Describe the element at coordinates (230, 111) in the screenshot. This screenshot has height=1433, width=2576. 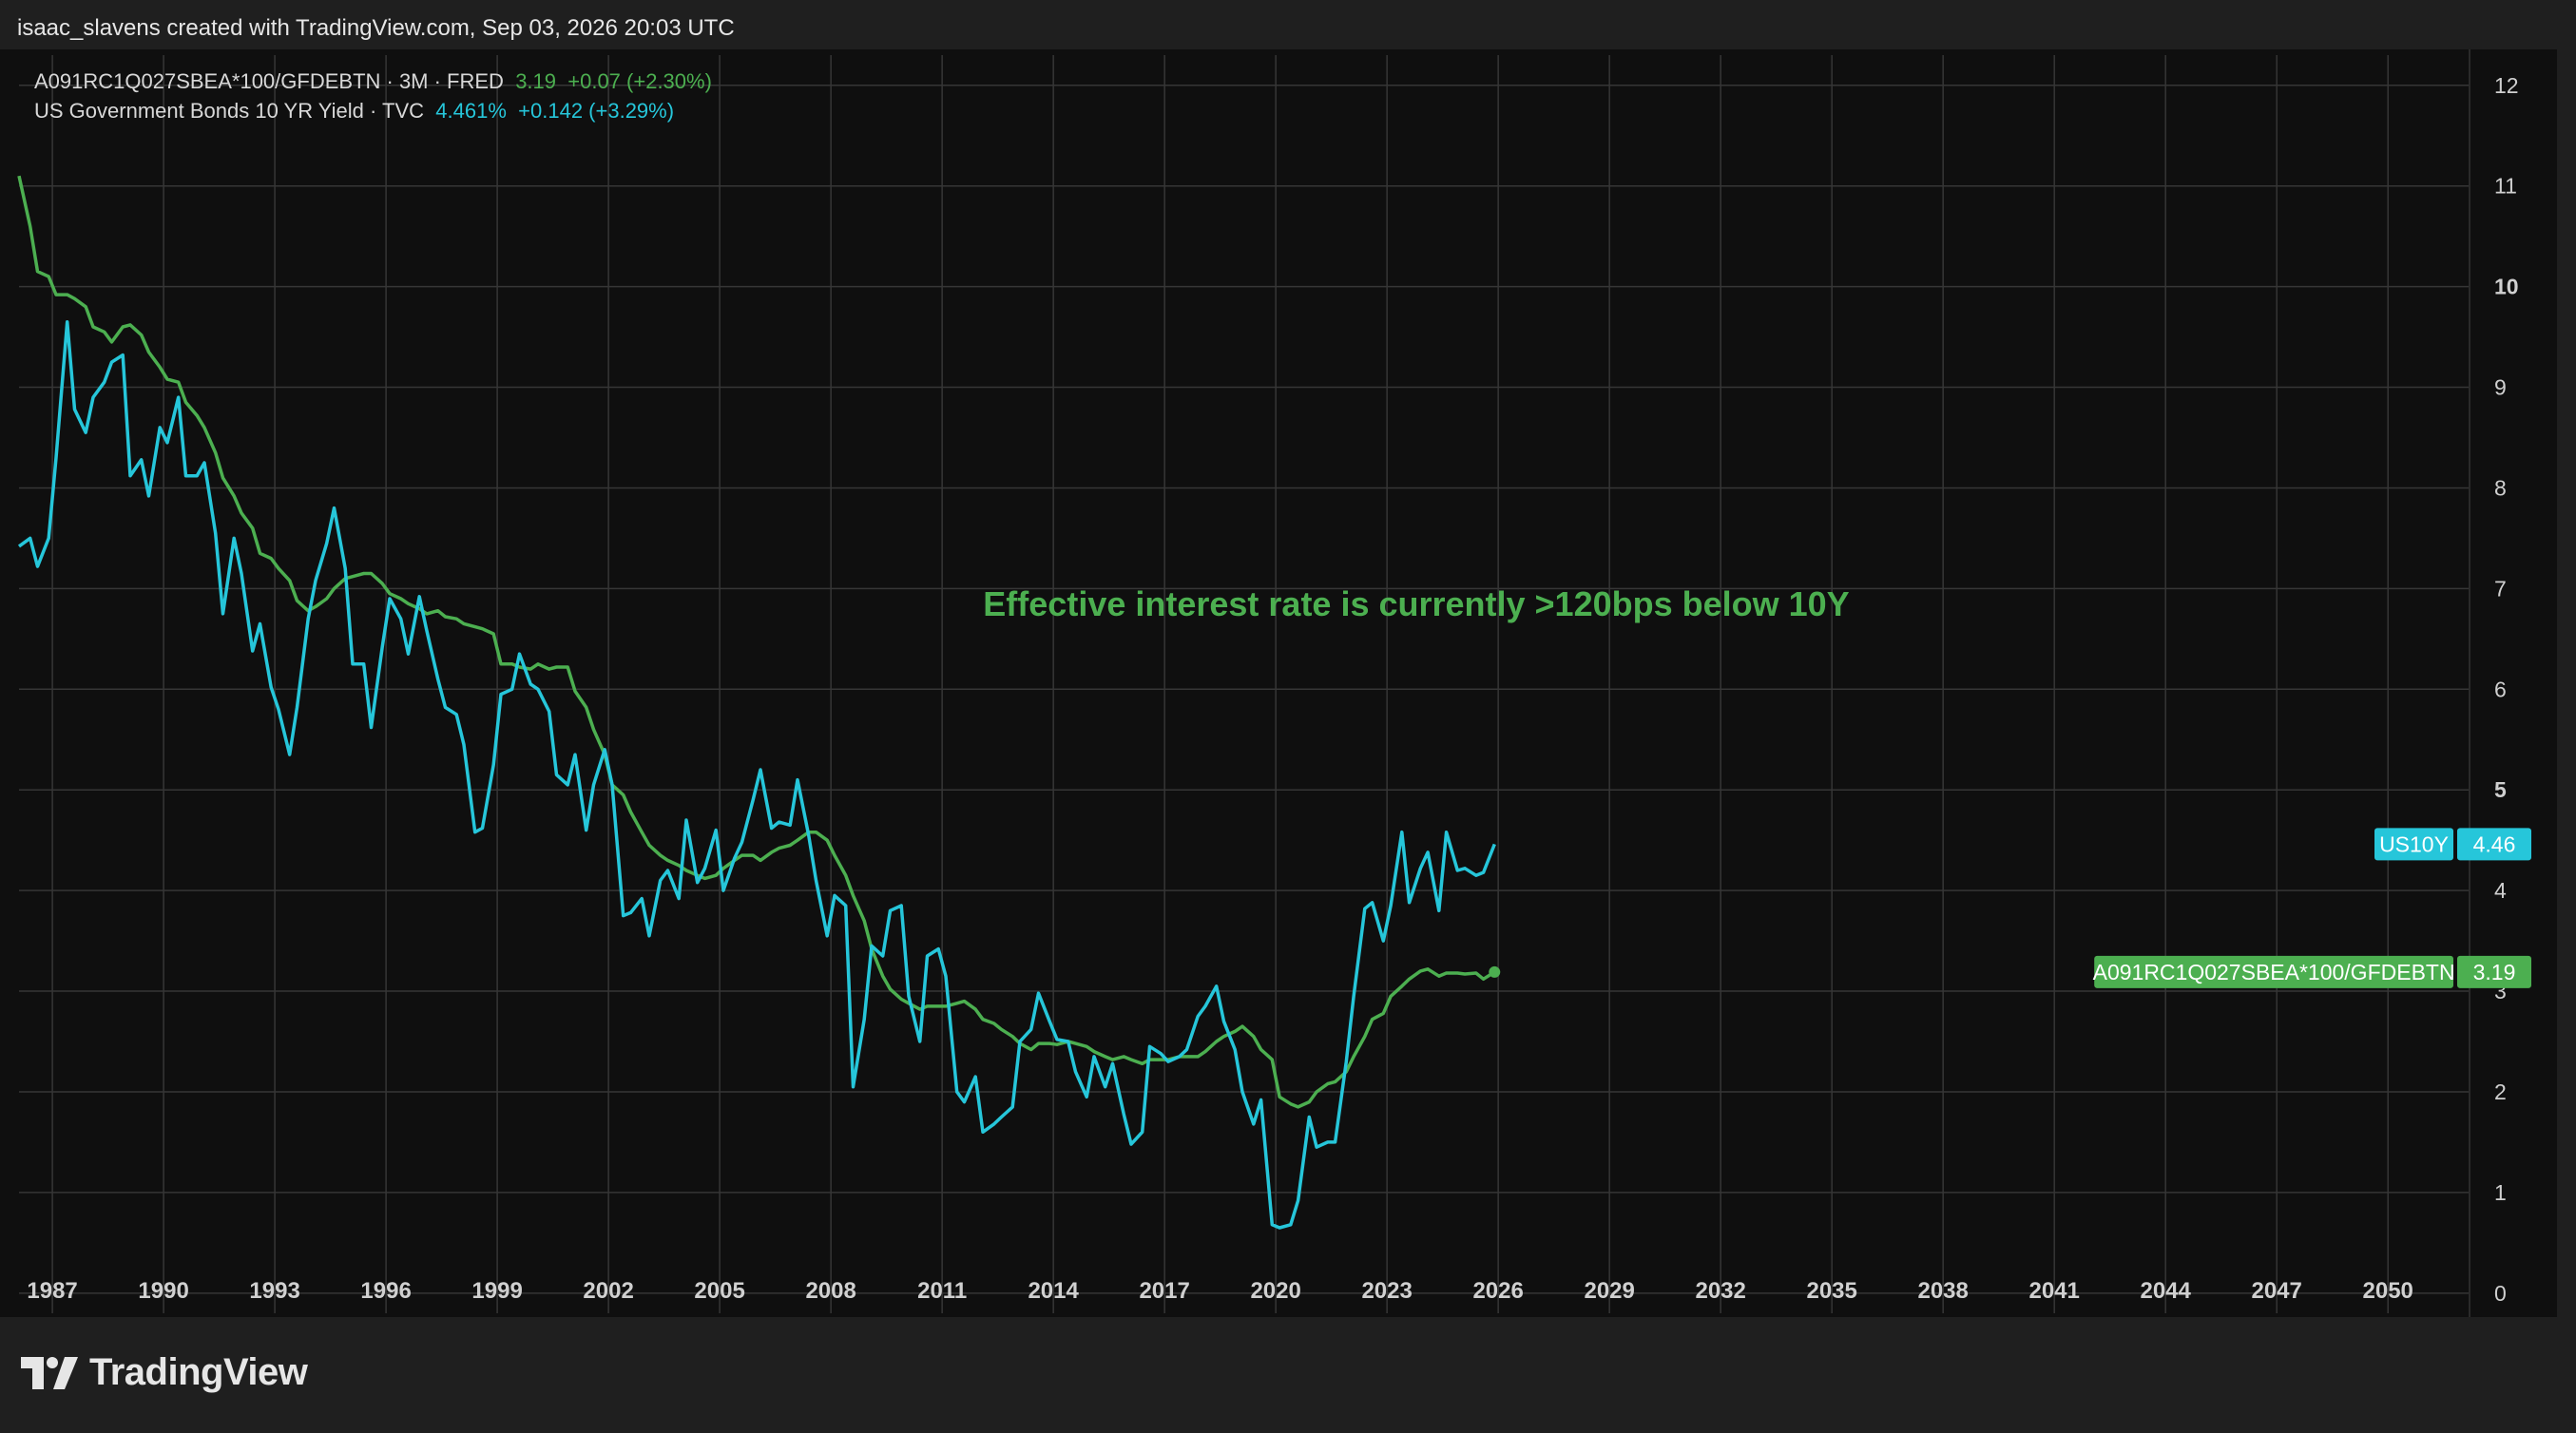
I see `legend-series-name: US Government Bonds 10 YR Yield · TVC` at that location.